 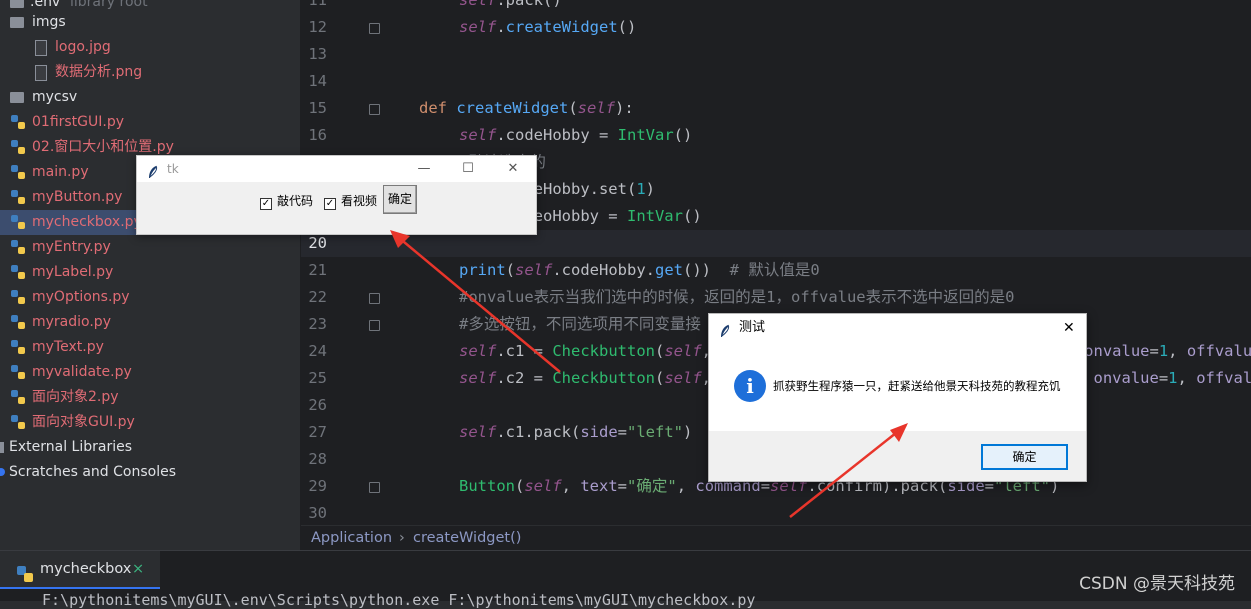 I want to click on code-line: self.codeHobby = IntVar(), so click(x=576, y=135).